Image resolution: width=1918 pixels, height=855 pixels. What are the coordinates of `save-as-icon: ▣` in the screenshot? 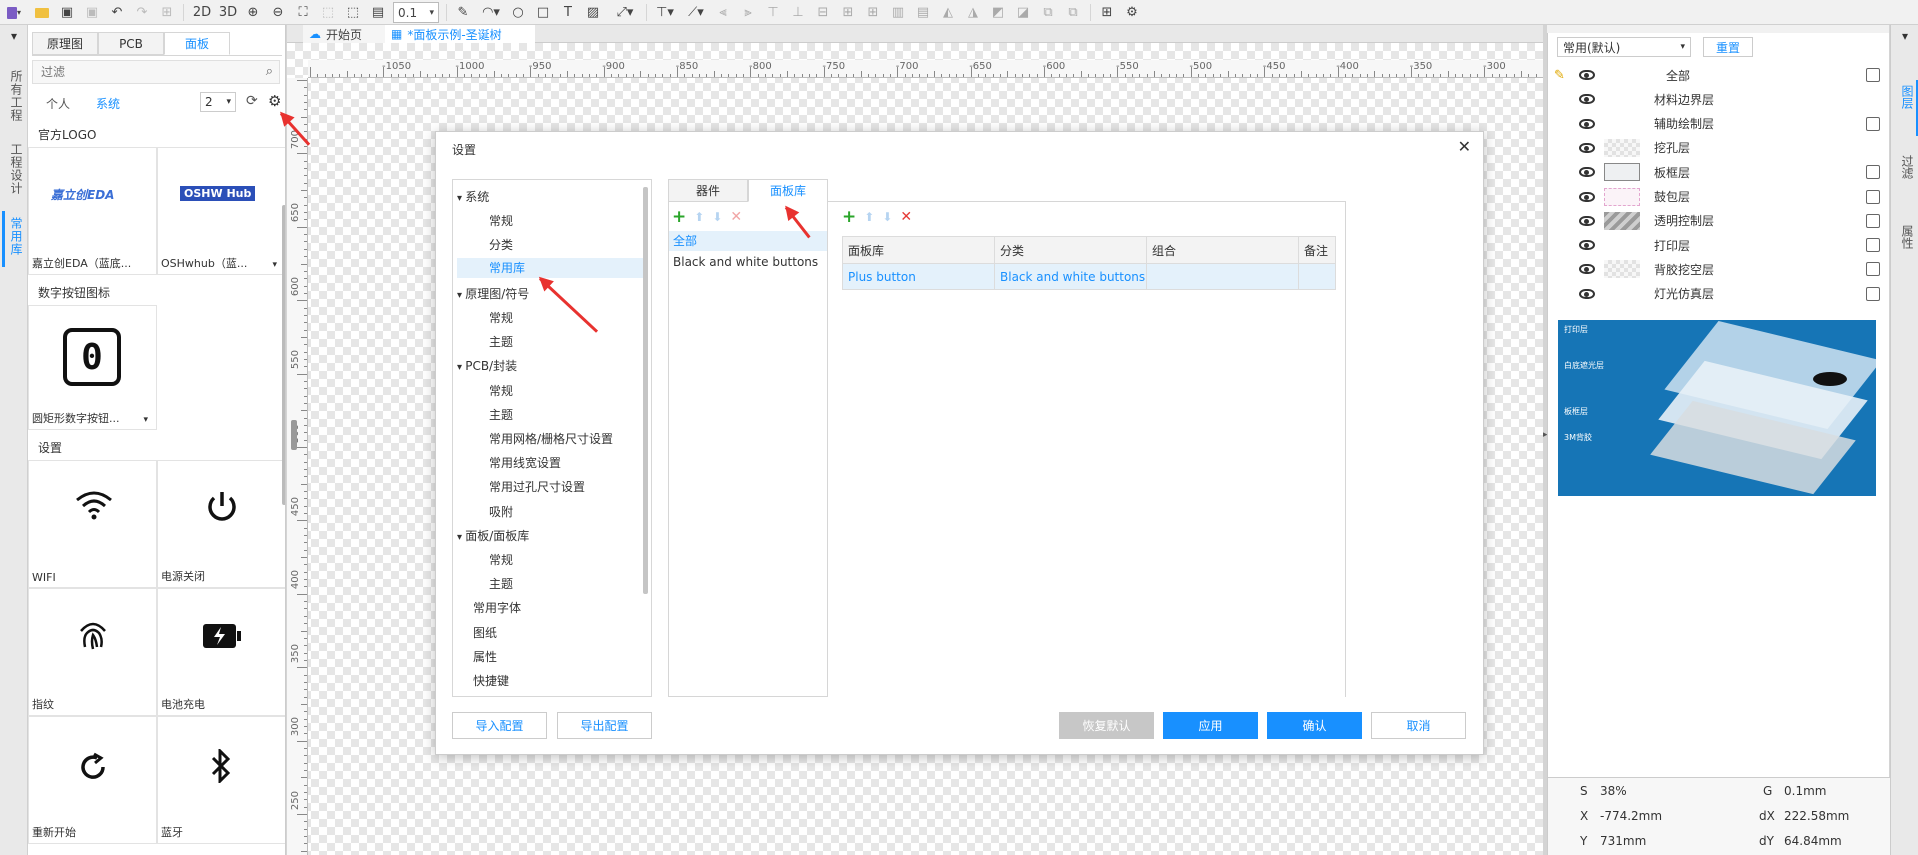 It's located at (92, 12).